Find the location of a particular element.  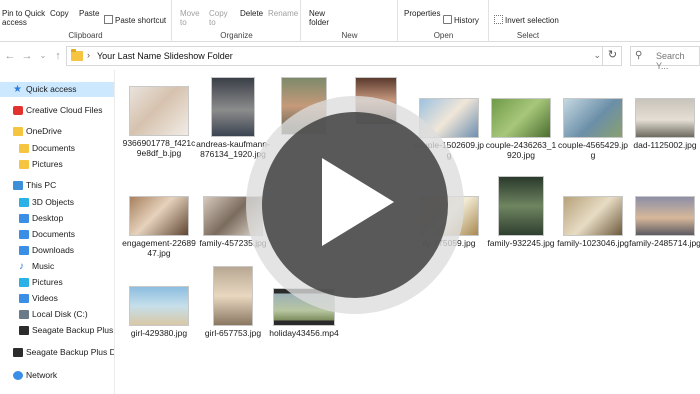

sidebar-item-creative-cloud-files: Creative Cloud Files is located at coordinates (57, 110).